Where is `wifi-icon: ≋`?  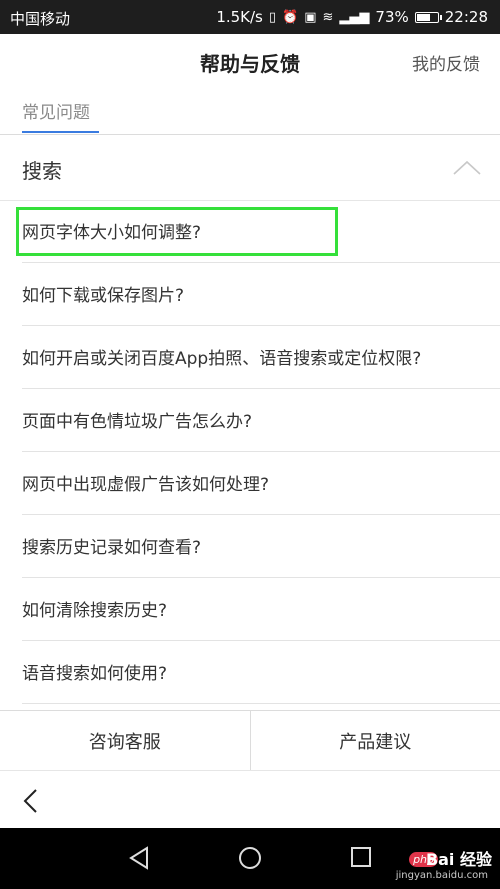
wifi-icon: ≋ is located at coordinates (328, 17).